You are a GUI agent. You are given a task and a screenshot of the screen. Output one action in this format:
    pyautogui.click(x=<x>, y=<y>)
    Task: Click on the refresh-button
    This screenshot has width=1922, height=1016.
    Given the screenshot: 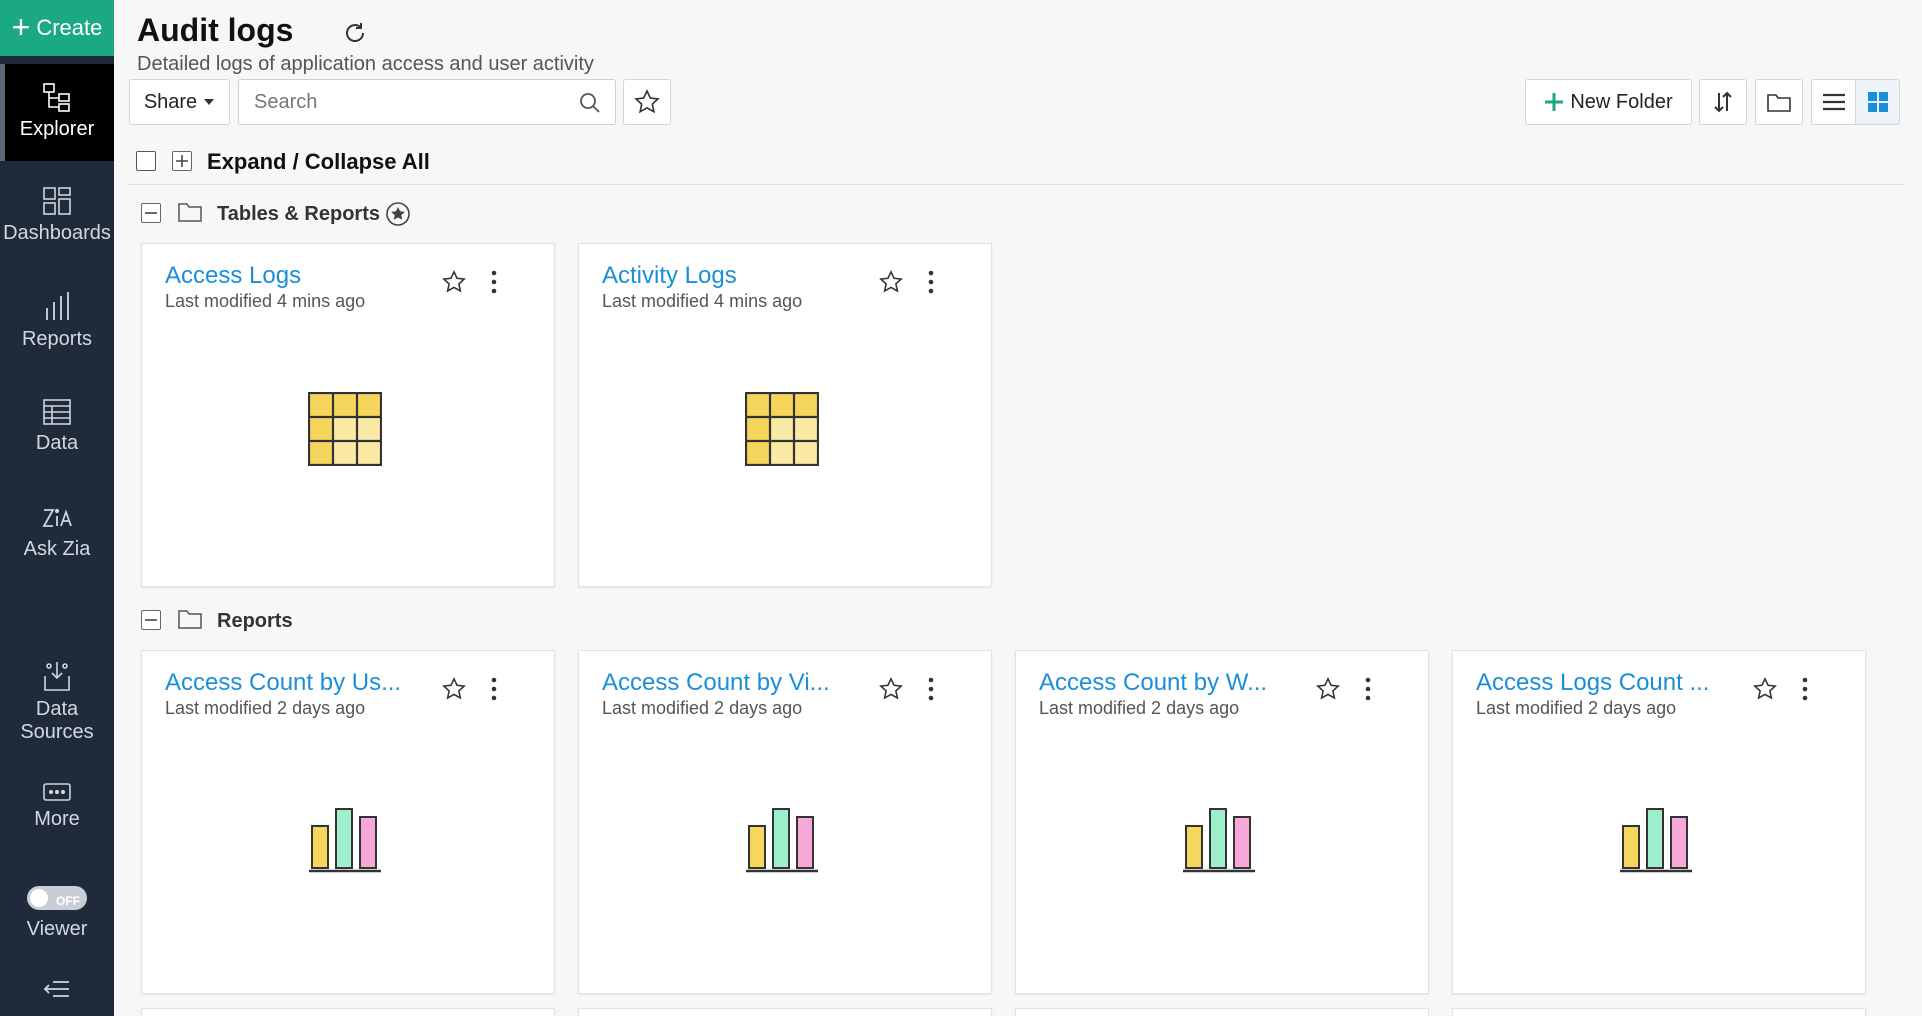 What is the action you would take?
    pyautogui.click(x=355, y=35)
    